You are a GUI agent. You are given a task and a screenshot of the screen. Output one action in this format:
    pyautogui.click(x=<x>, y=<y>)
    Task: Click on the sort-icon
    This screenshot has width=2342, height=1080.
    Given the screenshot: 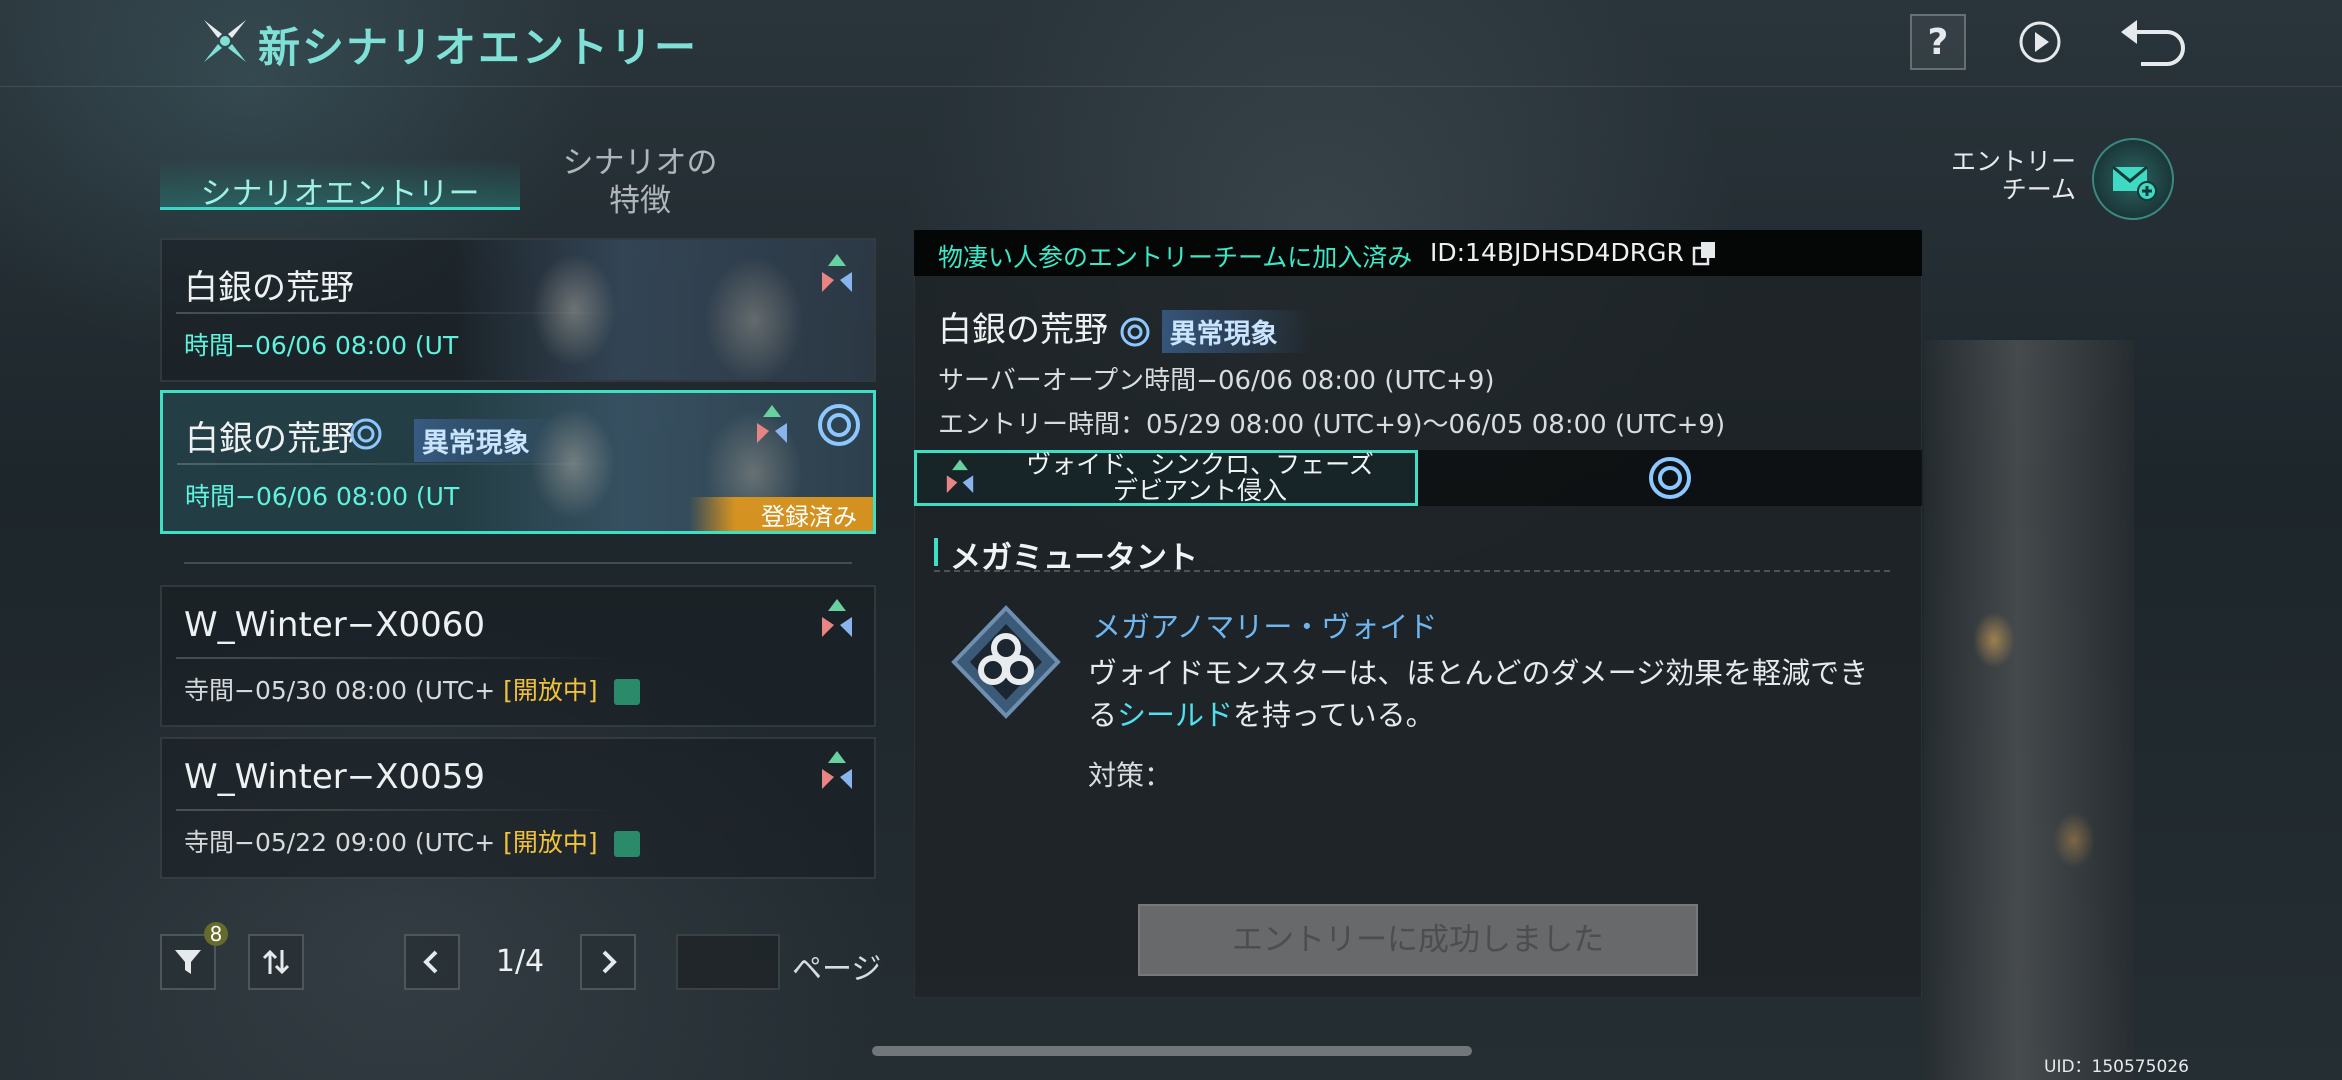 What is the action you would take?
    pyautogui.click(x=276, y=962)
    